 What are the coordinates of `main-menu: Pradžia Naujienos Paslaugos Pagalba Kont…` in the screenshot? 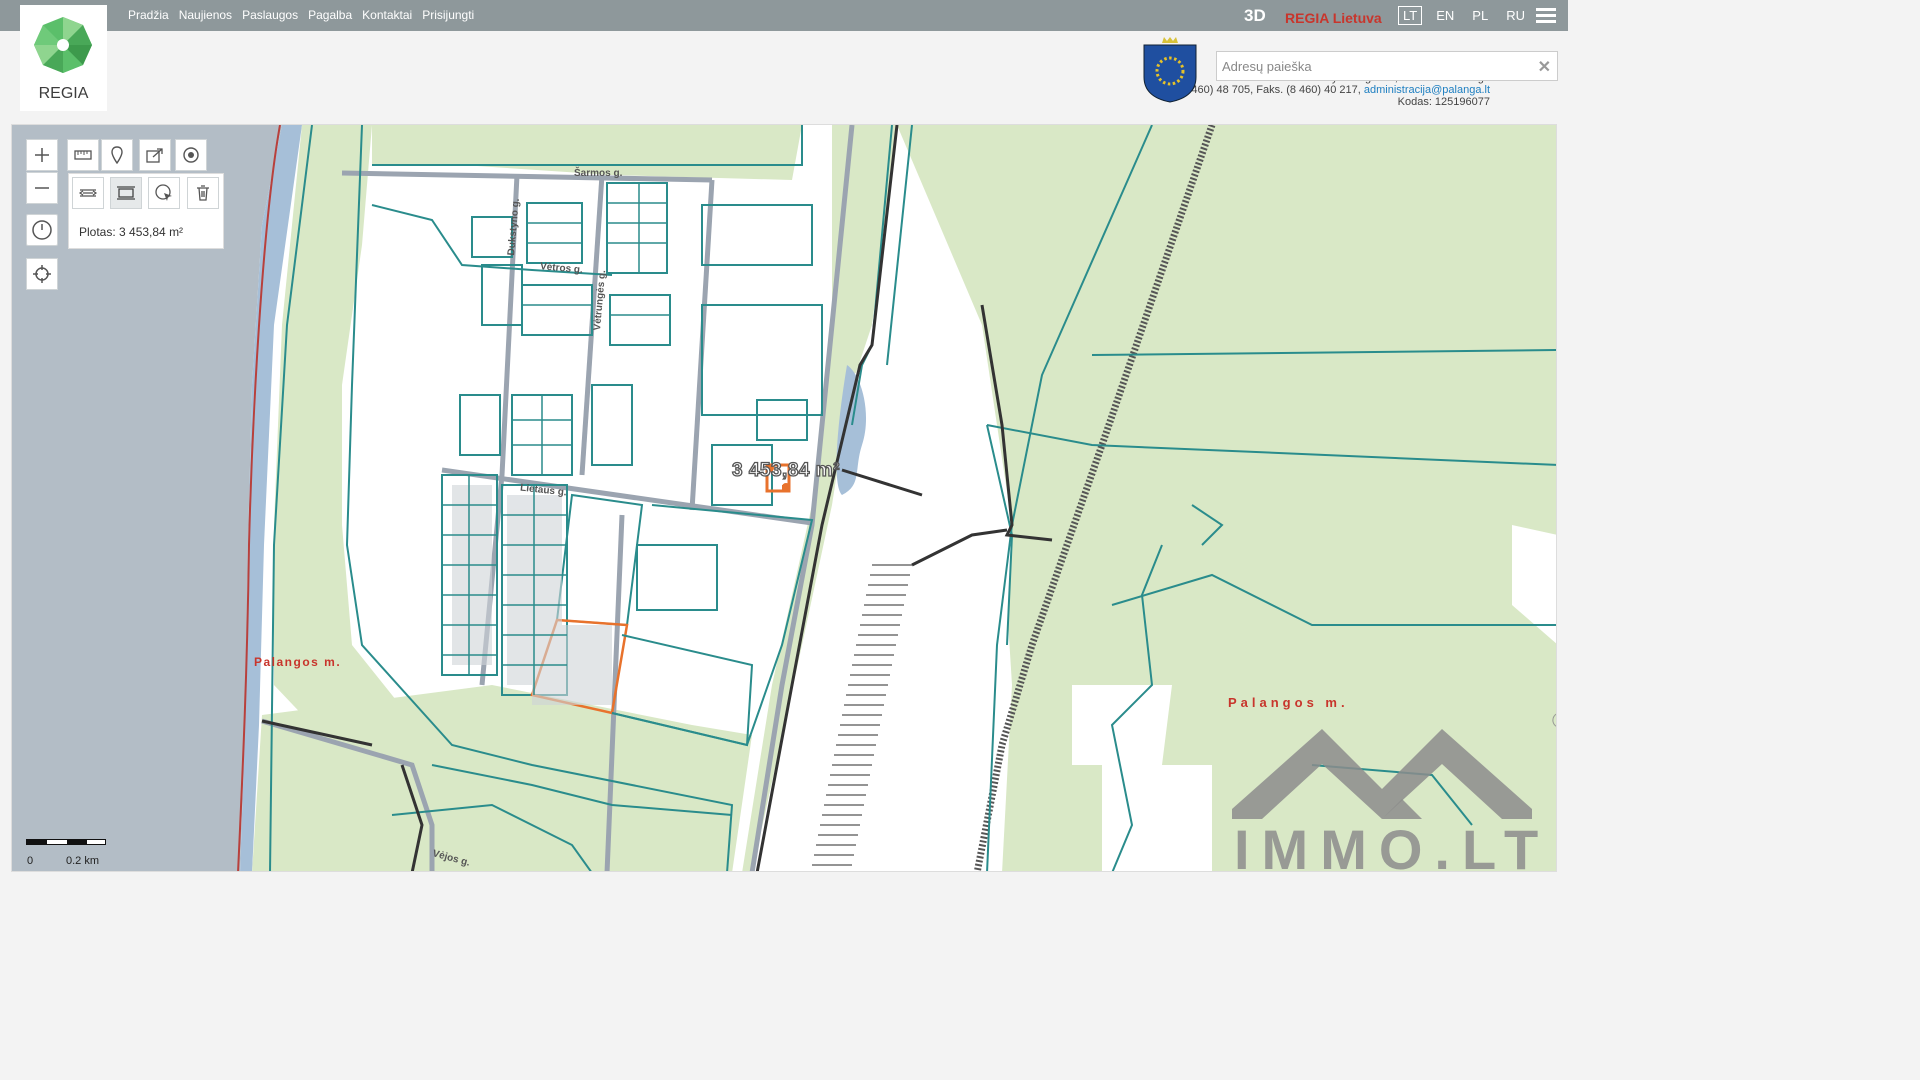 It's located at (301, 15).